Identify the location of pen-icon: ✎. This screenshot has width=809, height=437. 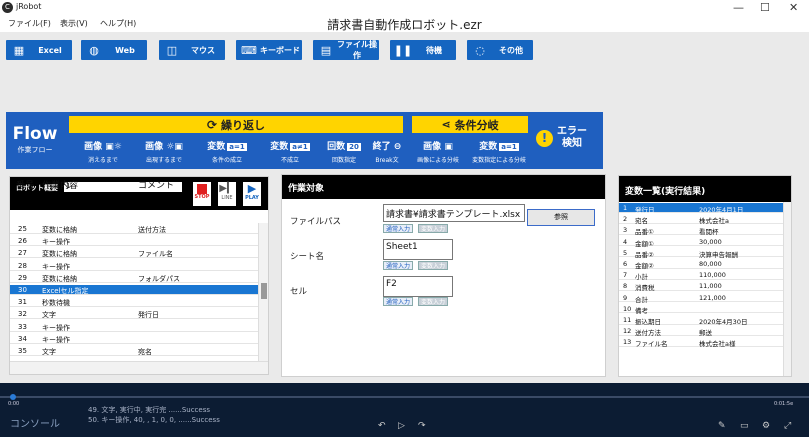
(722, 426).